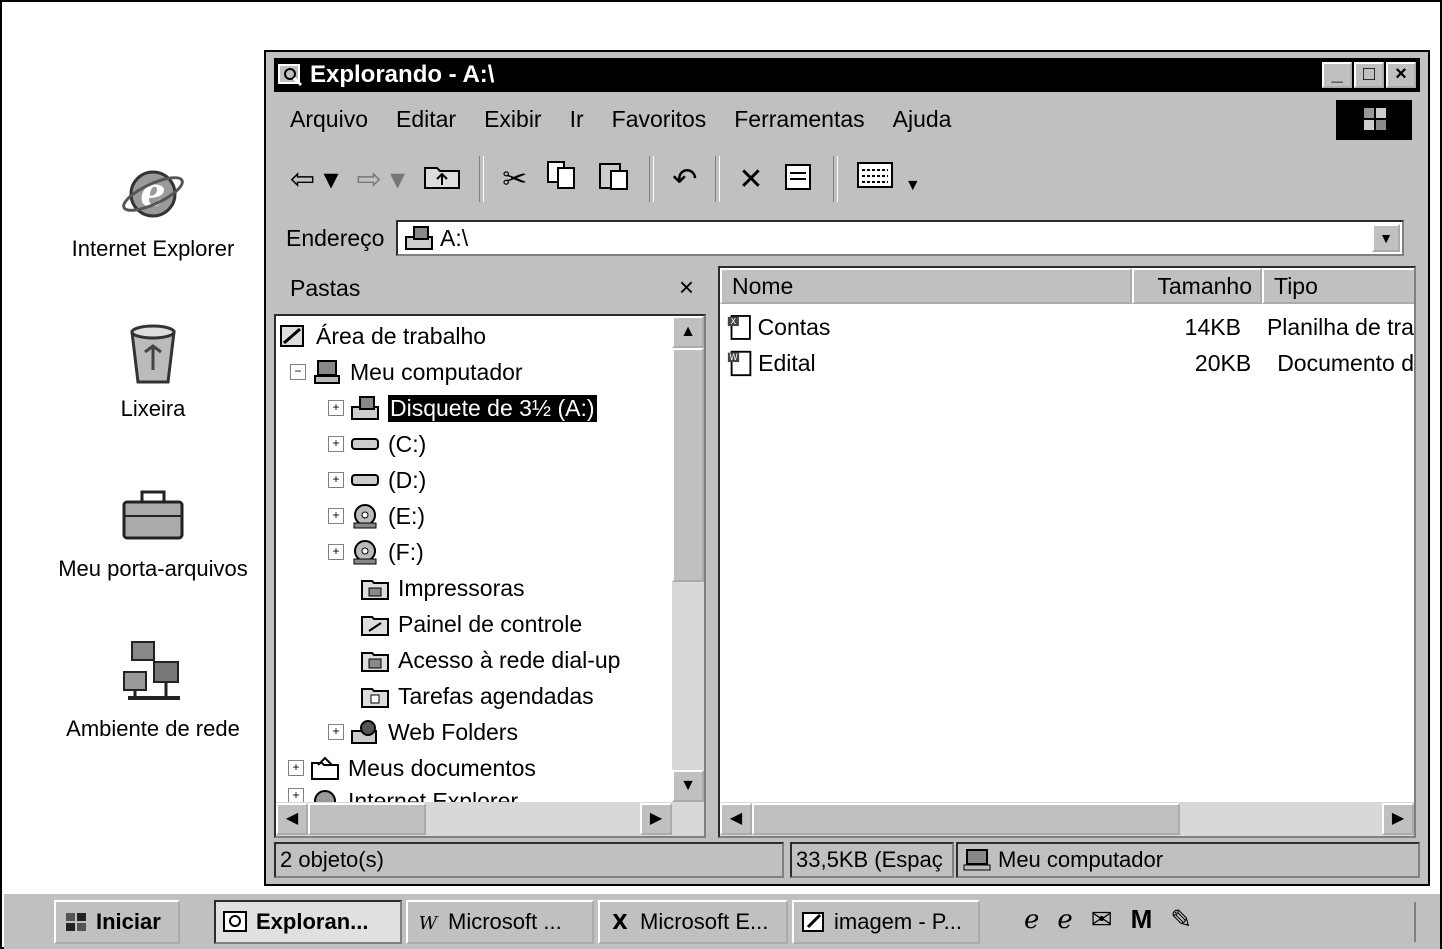 Image resolution: width=1442 pixels, height=949 pixels. Describe the element at coordinates (412, 768) in the screenshot. I see `tree-item-meus-documentos: + Meus documentos` at that location.